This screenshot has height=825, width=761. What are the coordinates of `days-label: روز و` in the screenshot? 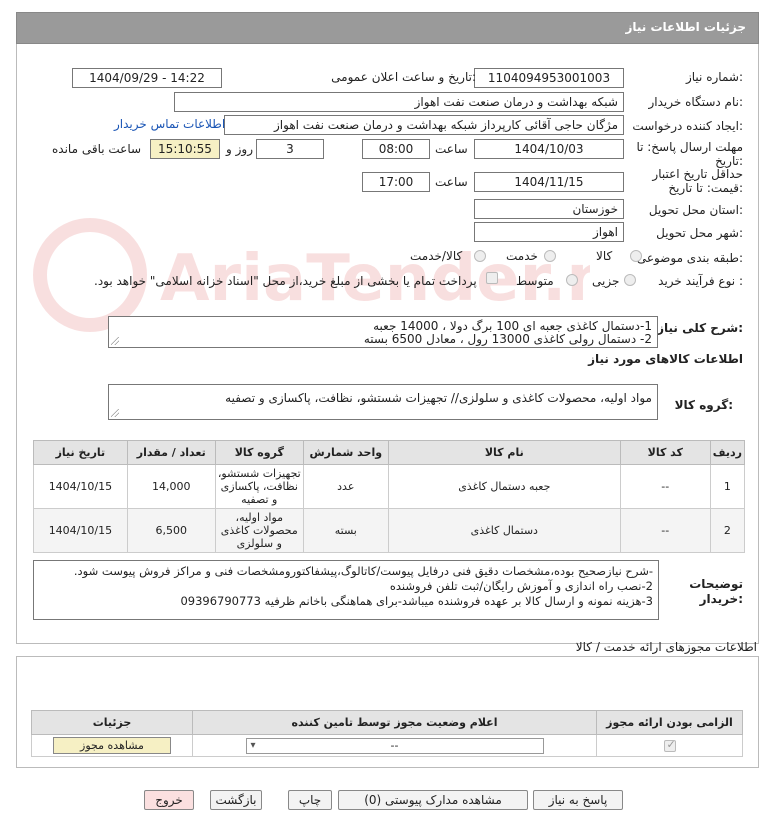 It's located at (239, 149).